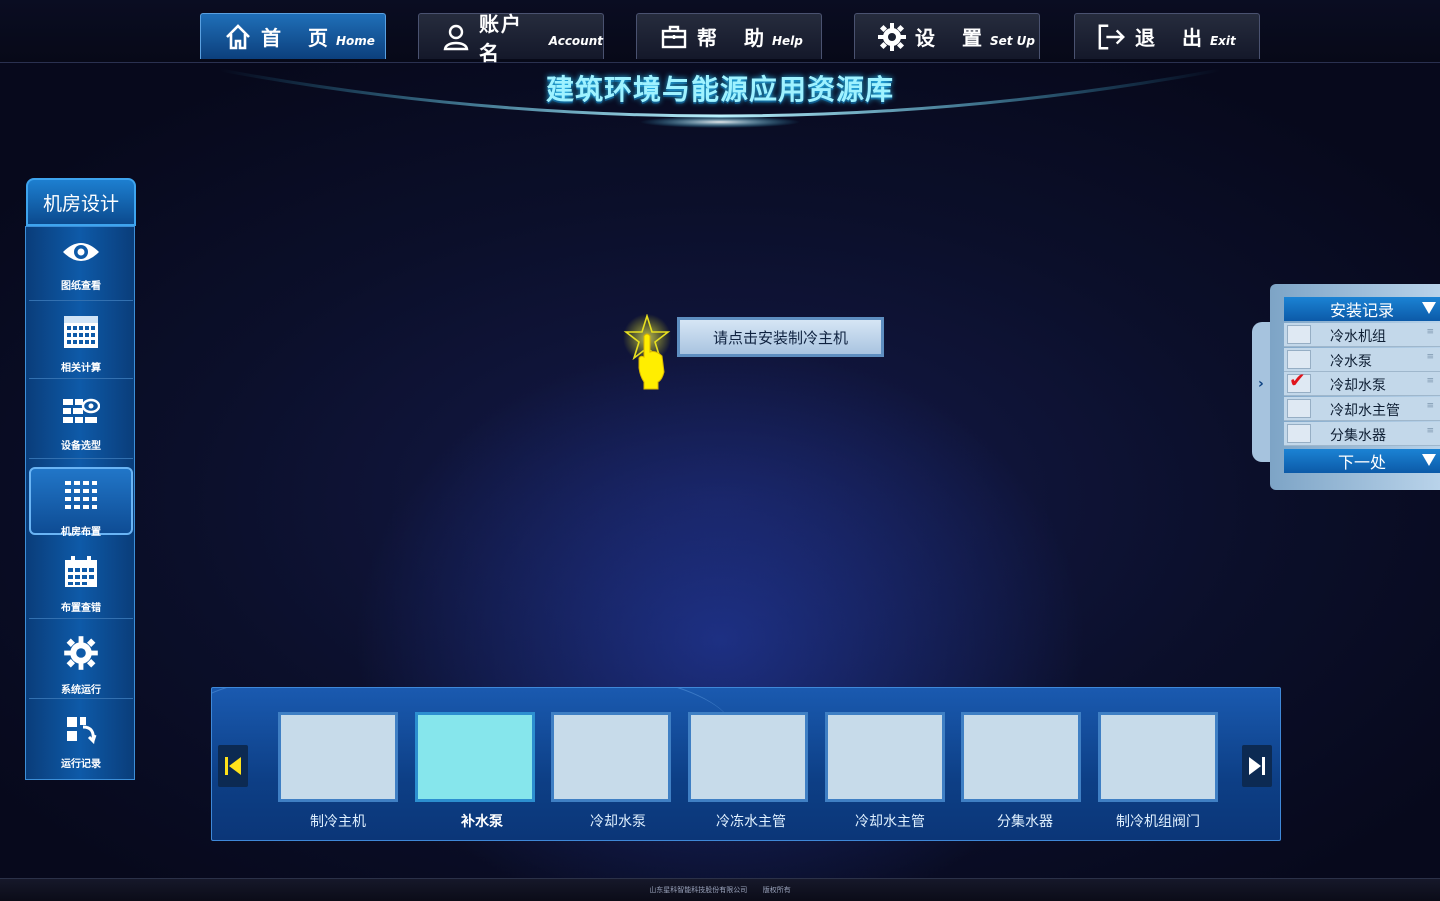  Describe the element at coordinates (81, 254) in the screenshot. I see `eye-icon` at that location.